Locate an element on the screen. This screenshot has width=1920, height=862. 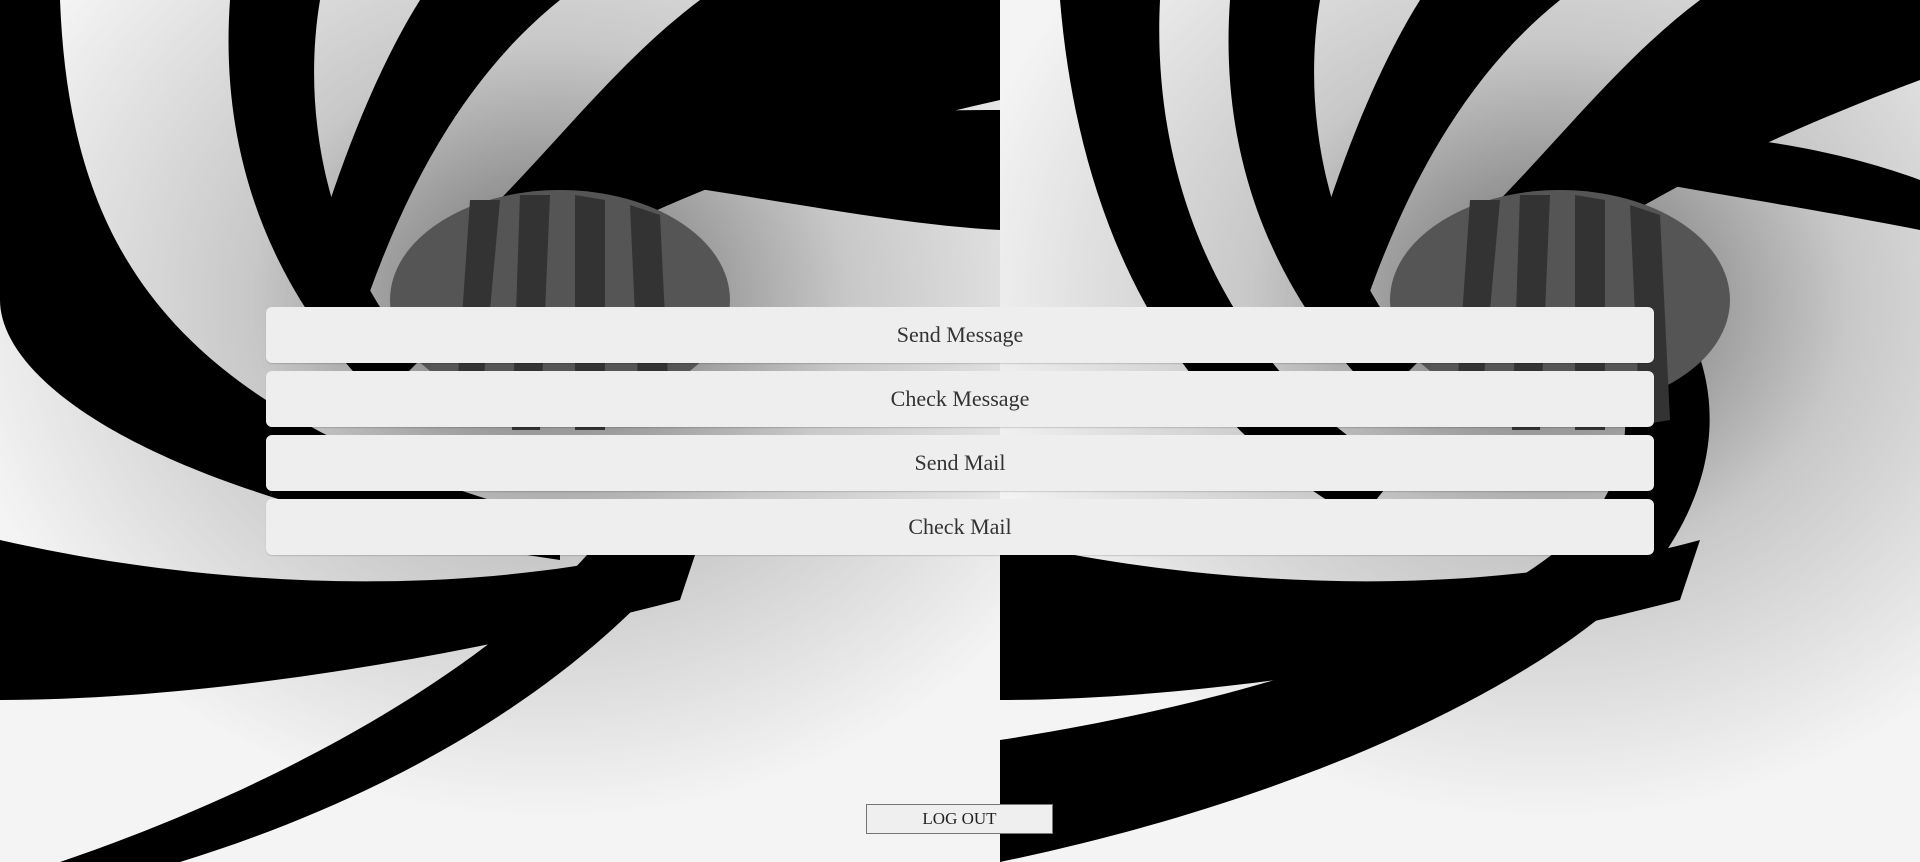
send-message-button: Send Message is located at coordinates (960, 335).